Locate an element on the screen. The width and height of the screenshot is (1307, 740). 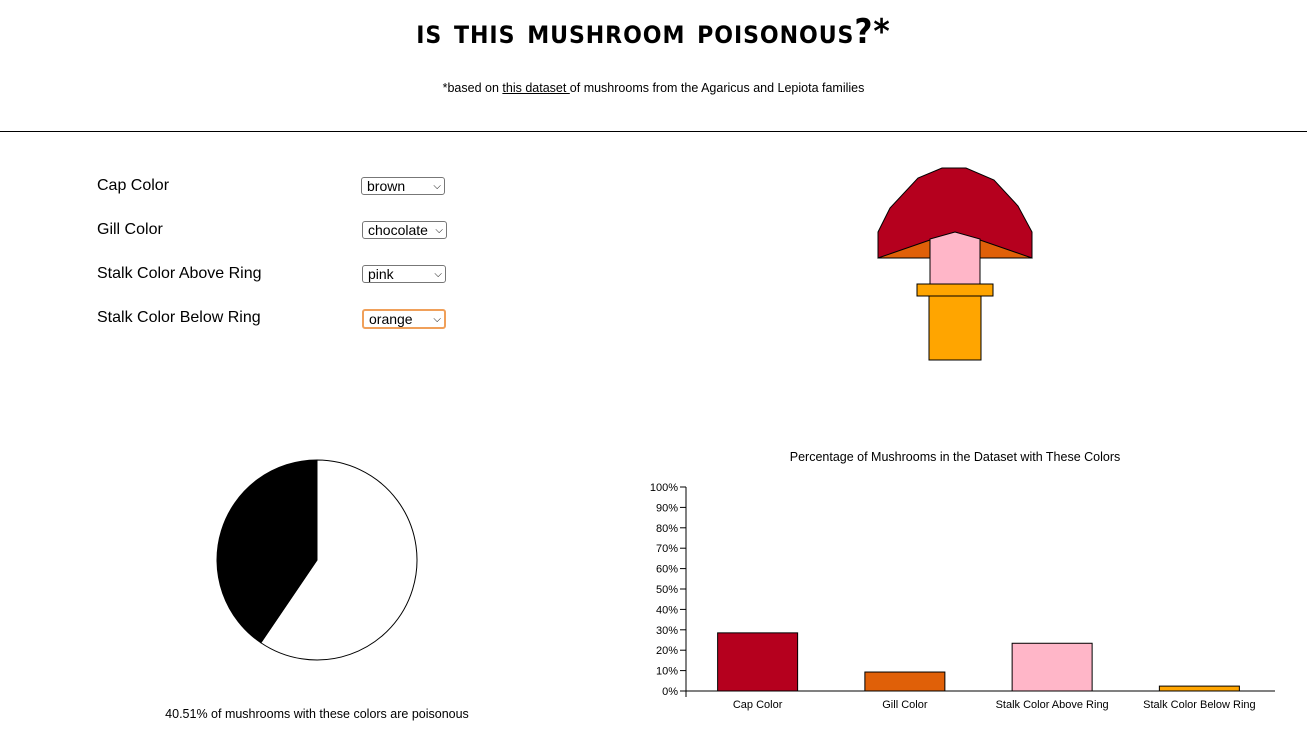
gill-color-value: chocolate is located at coordinates (398, 230).